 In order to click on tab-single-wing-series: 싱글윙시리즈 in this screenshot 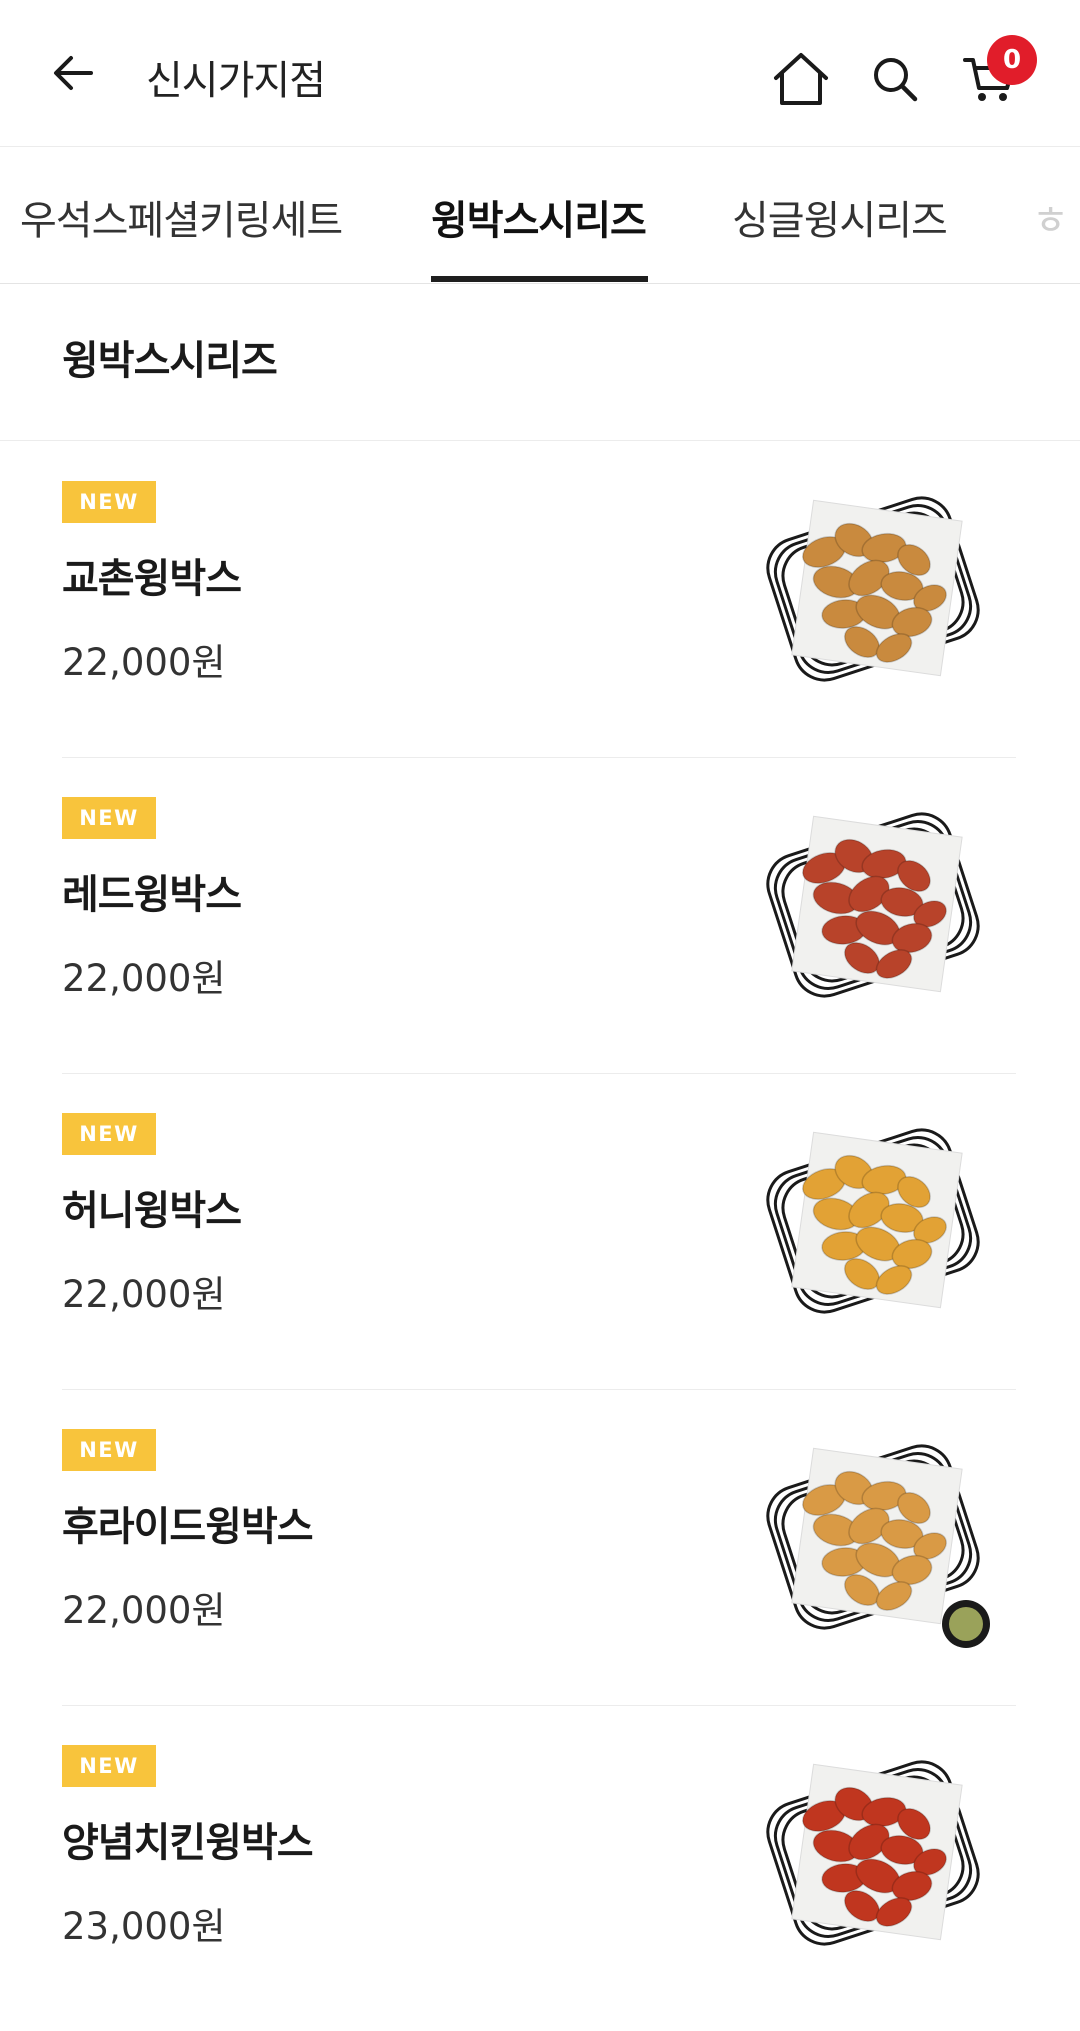, I will do `click(840, 217)`.